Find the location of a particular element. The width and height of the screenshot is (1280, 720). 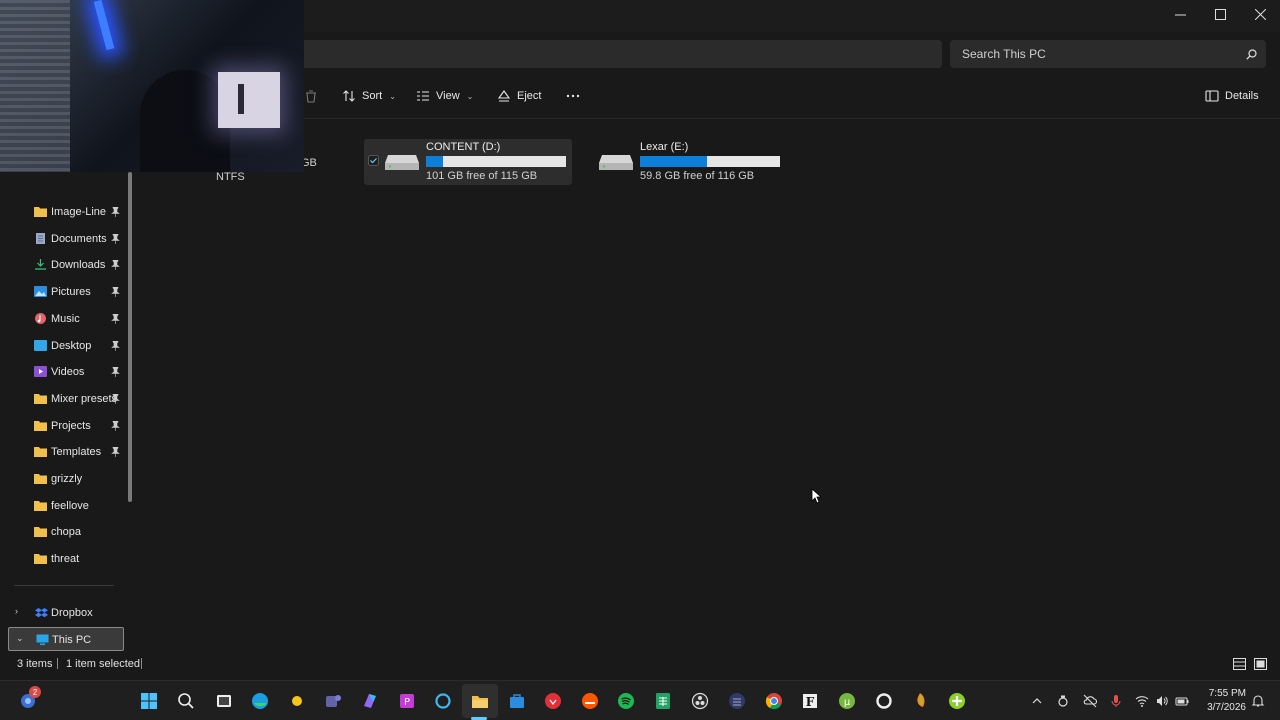

search-button is located at coordinates (186, 701).